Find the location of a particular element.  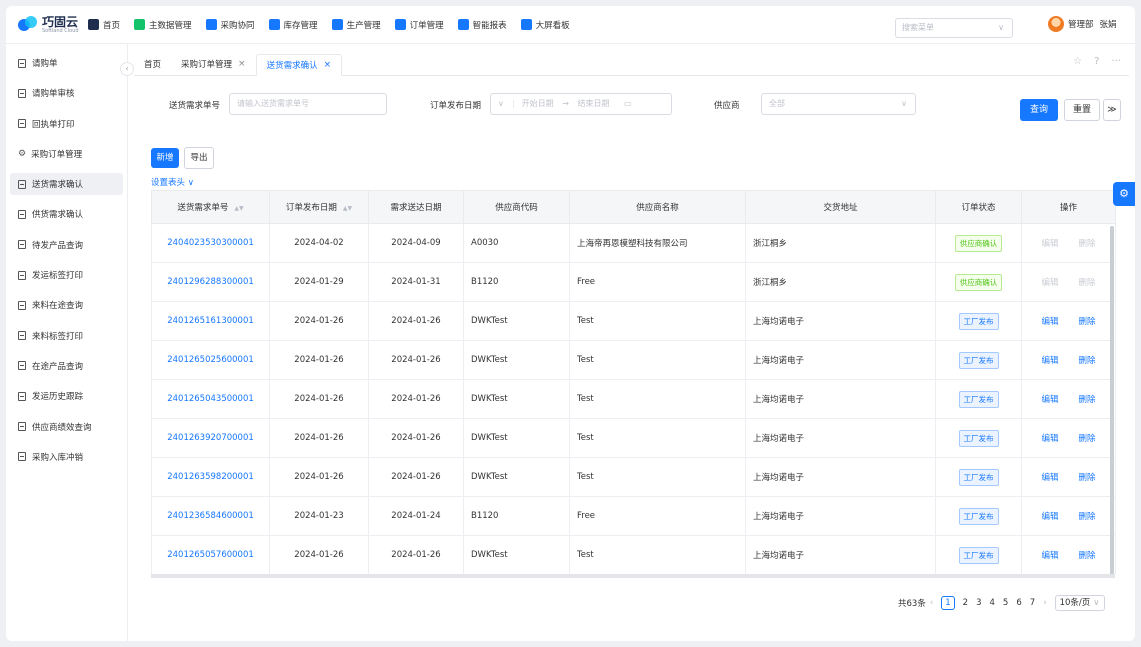

page-size-select: 10条/页 ∨ is located at coordinates (1079, 603).